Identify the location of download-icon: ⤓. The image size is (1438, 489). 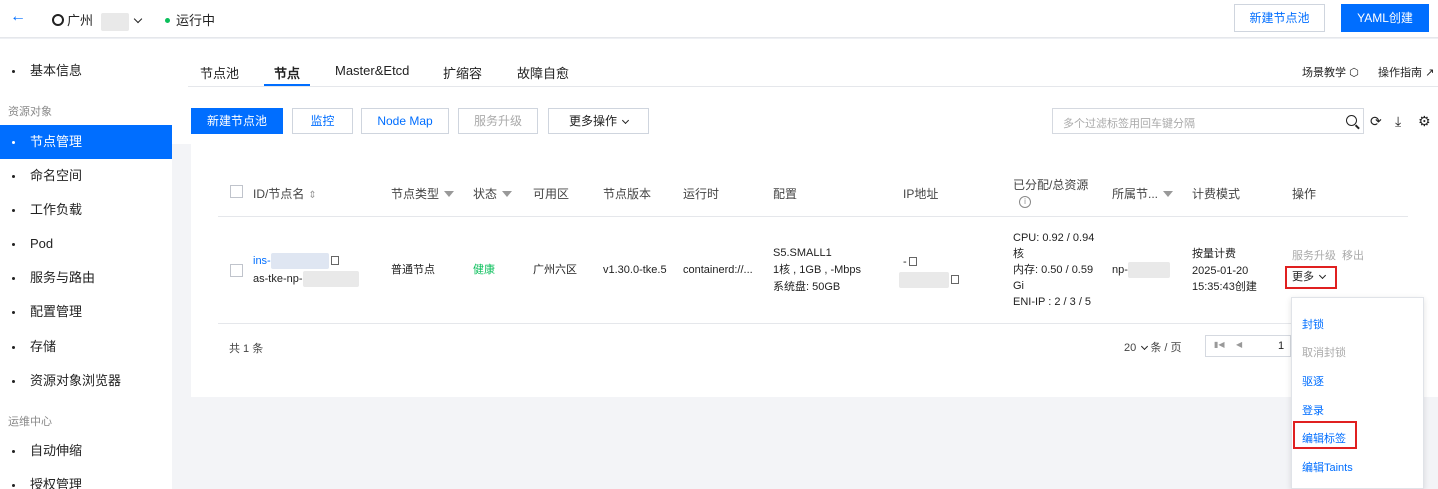
(1398, 121).